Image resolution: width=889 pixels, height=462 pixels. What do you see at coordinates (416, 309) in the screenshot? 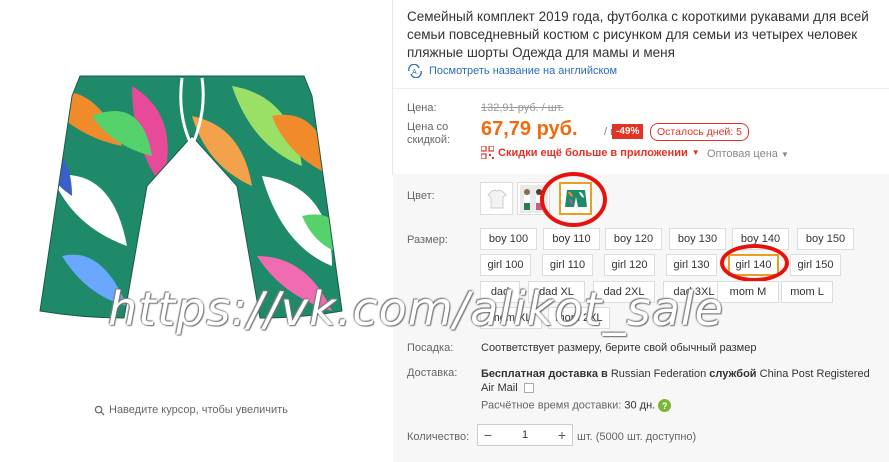
I see `watermark-text: https://vk.com/alikot_sale` at bounding box center [416, 309].